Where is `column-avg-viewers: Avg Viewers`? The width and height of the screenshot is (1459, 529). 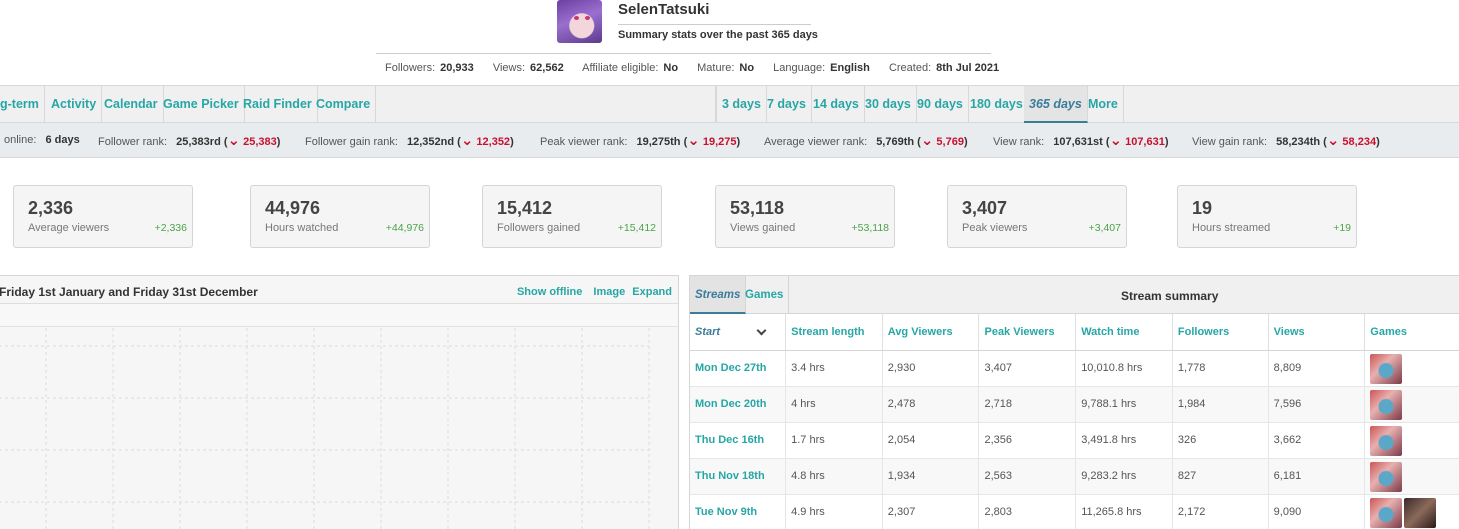
column-avg-viewers: Avg Viewers is located at coordinates (931, 332).